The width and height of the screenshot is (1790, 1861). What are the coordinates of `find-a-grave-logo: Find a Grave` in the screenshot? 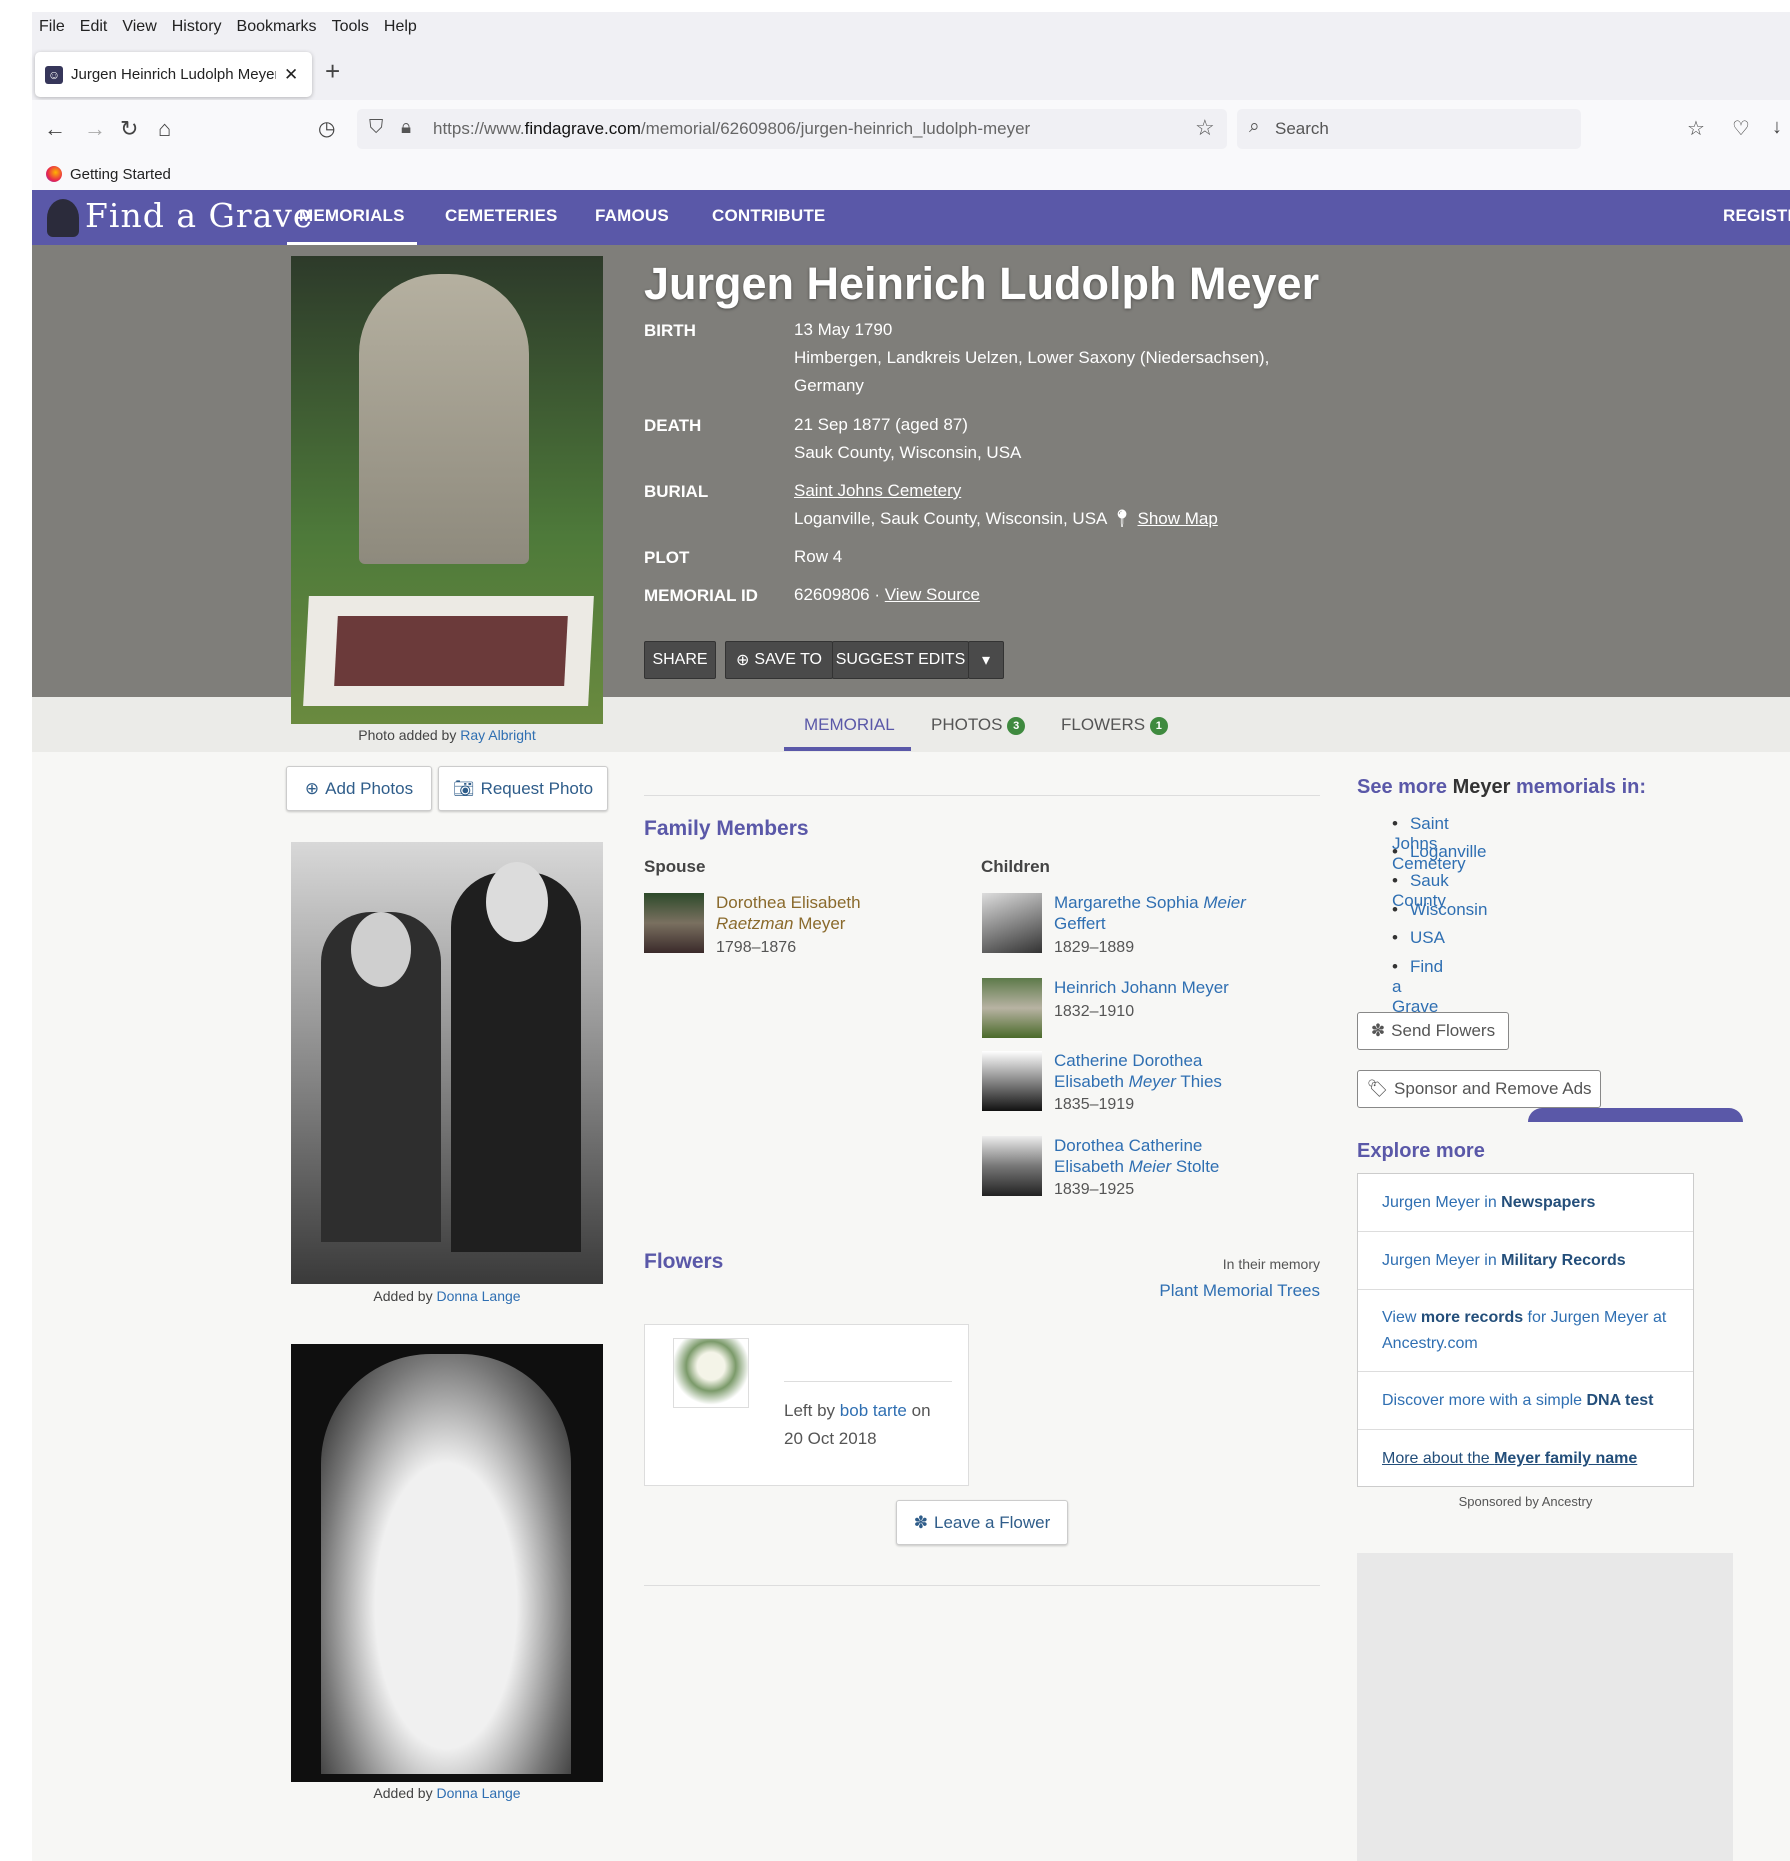 It's located at (180, 216).